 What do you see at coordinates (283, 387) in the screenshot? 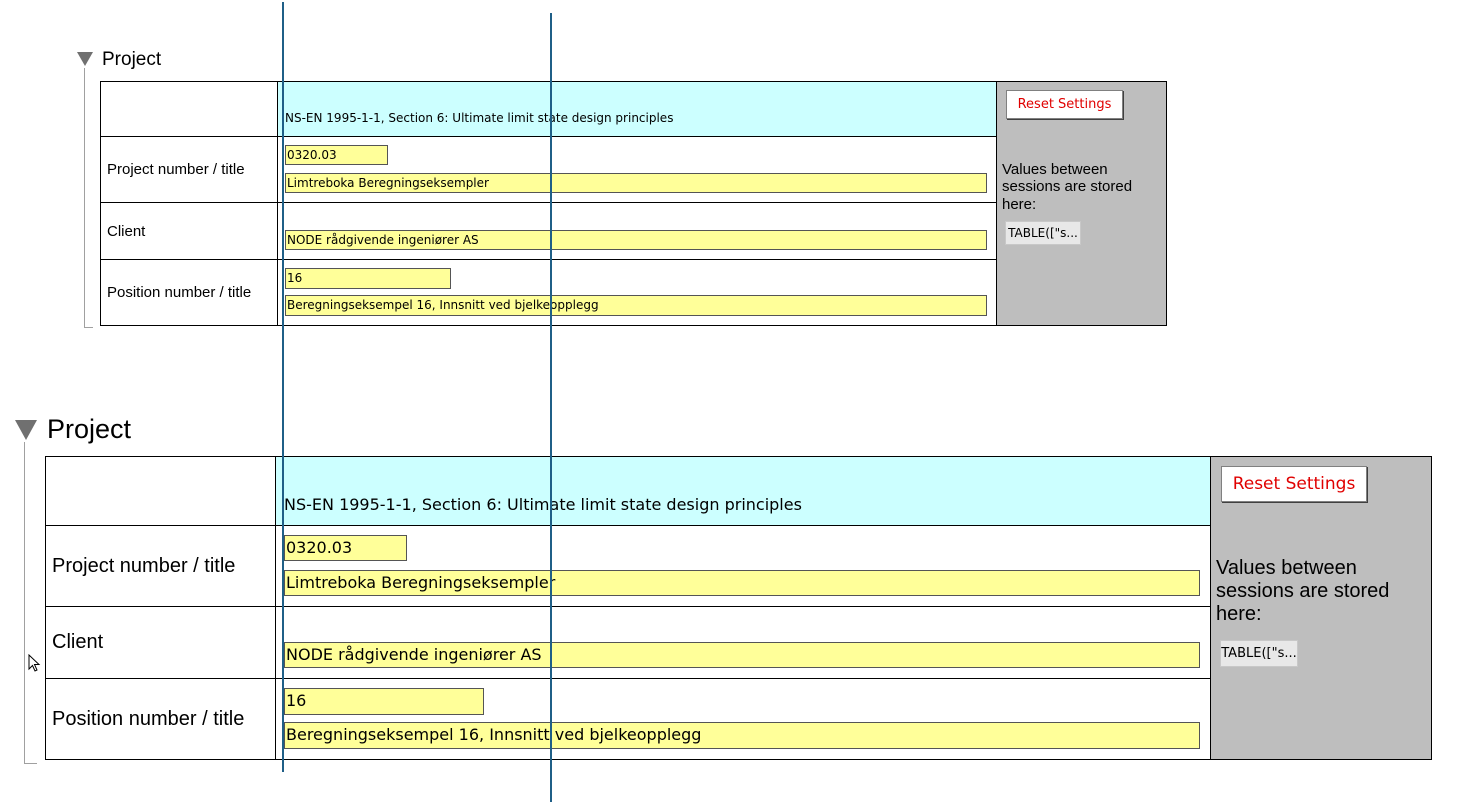
I see `guide-line-left` at bounding box center [283, 387].